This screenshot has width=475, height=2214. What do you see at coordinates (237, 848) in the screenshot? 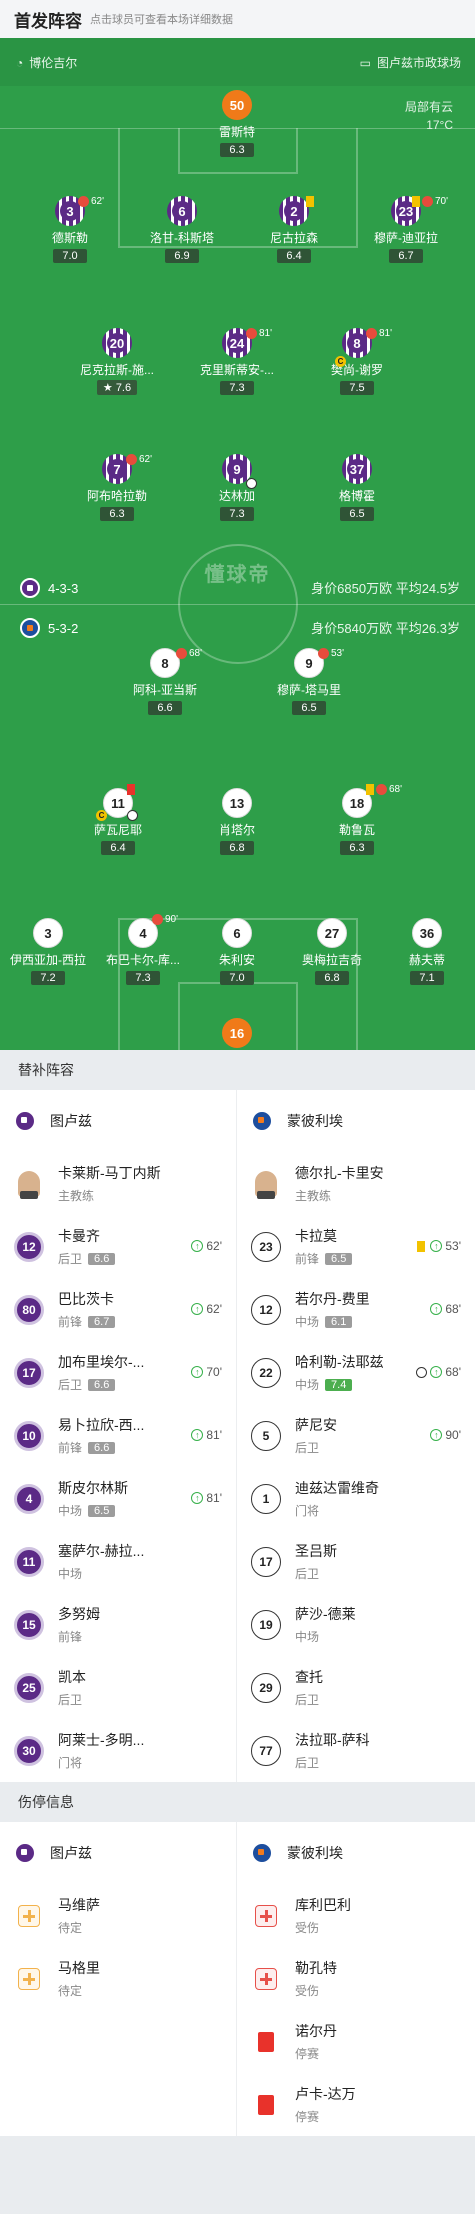
I see `player-rating: 6.8` at bounding box center [237, 848].